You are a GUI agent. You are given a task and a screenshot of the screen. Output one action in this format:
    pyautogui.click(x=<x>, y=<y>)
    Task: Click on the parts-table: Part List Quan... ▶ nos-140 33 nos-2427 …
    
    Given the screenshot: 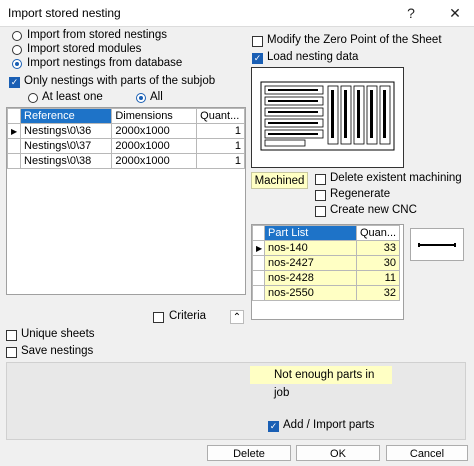 What is the action you would take?
    pyautogui.click(x=327, y=272)
    